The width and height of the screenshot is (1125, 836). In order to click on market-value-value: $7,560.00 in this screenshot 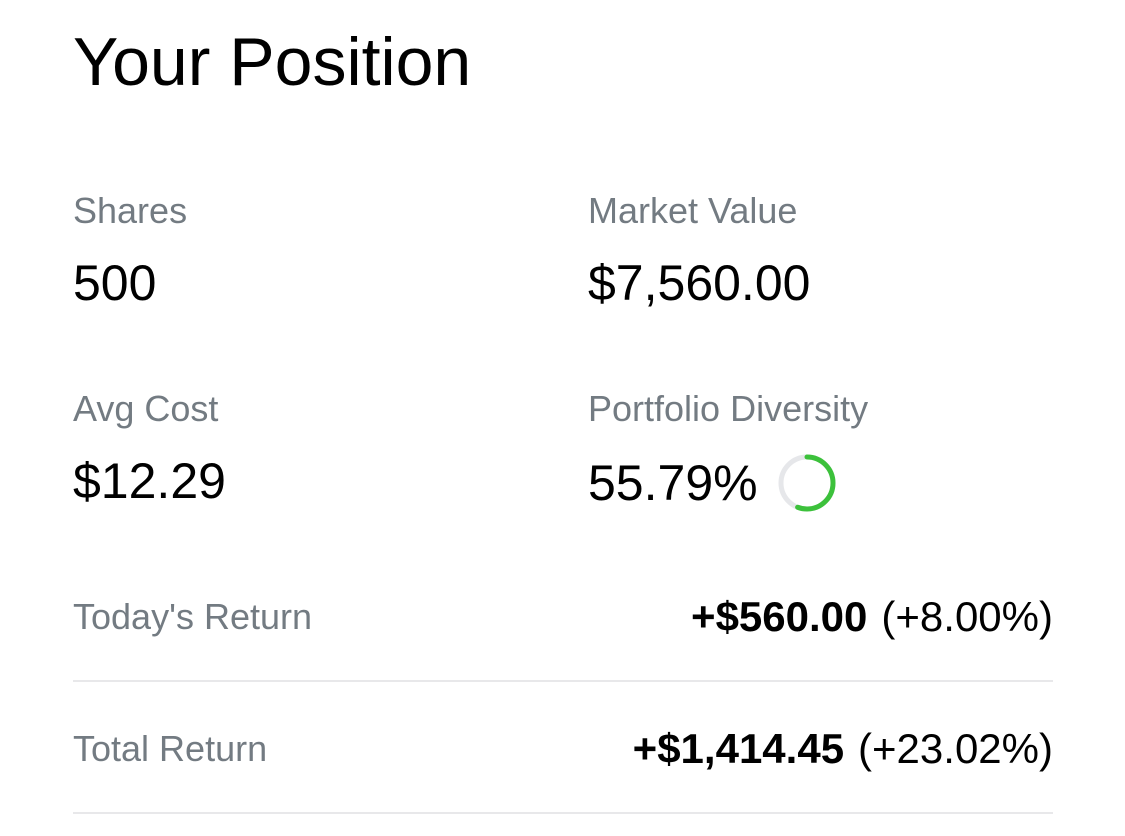, I will do `click(699, 283)`.